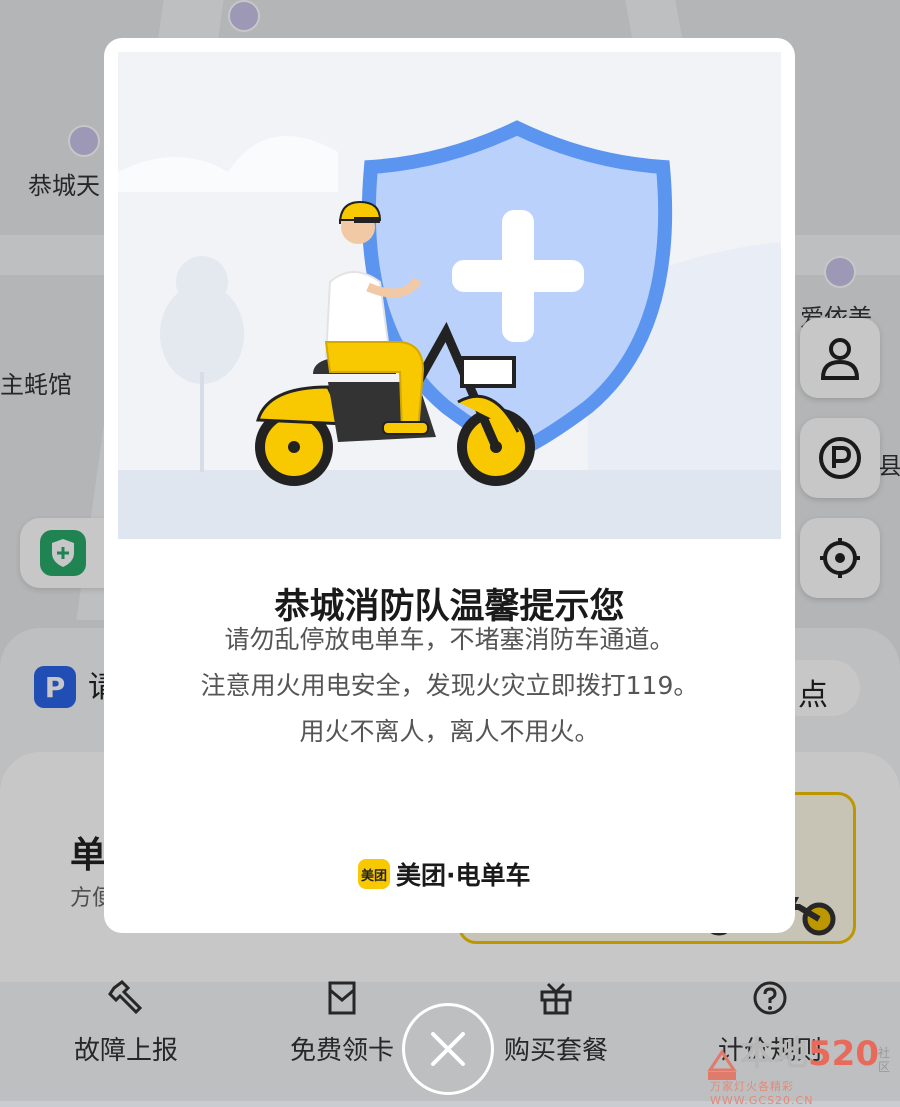  Describe the element at coordinates (374, 874) in the screenshot. I see `brand-badge: 美团` at that location.